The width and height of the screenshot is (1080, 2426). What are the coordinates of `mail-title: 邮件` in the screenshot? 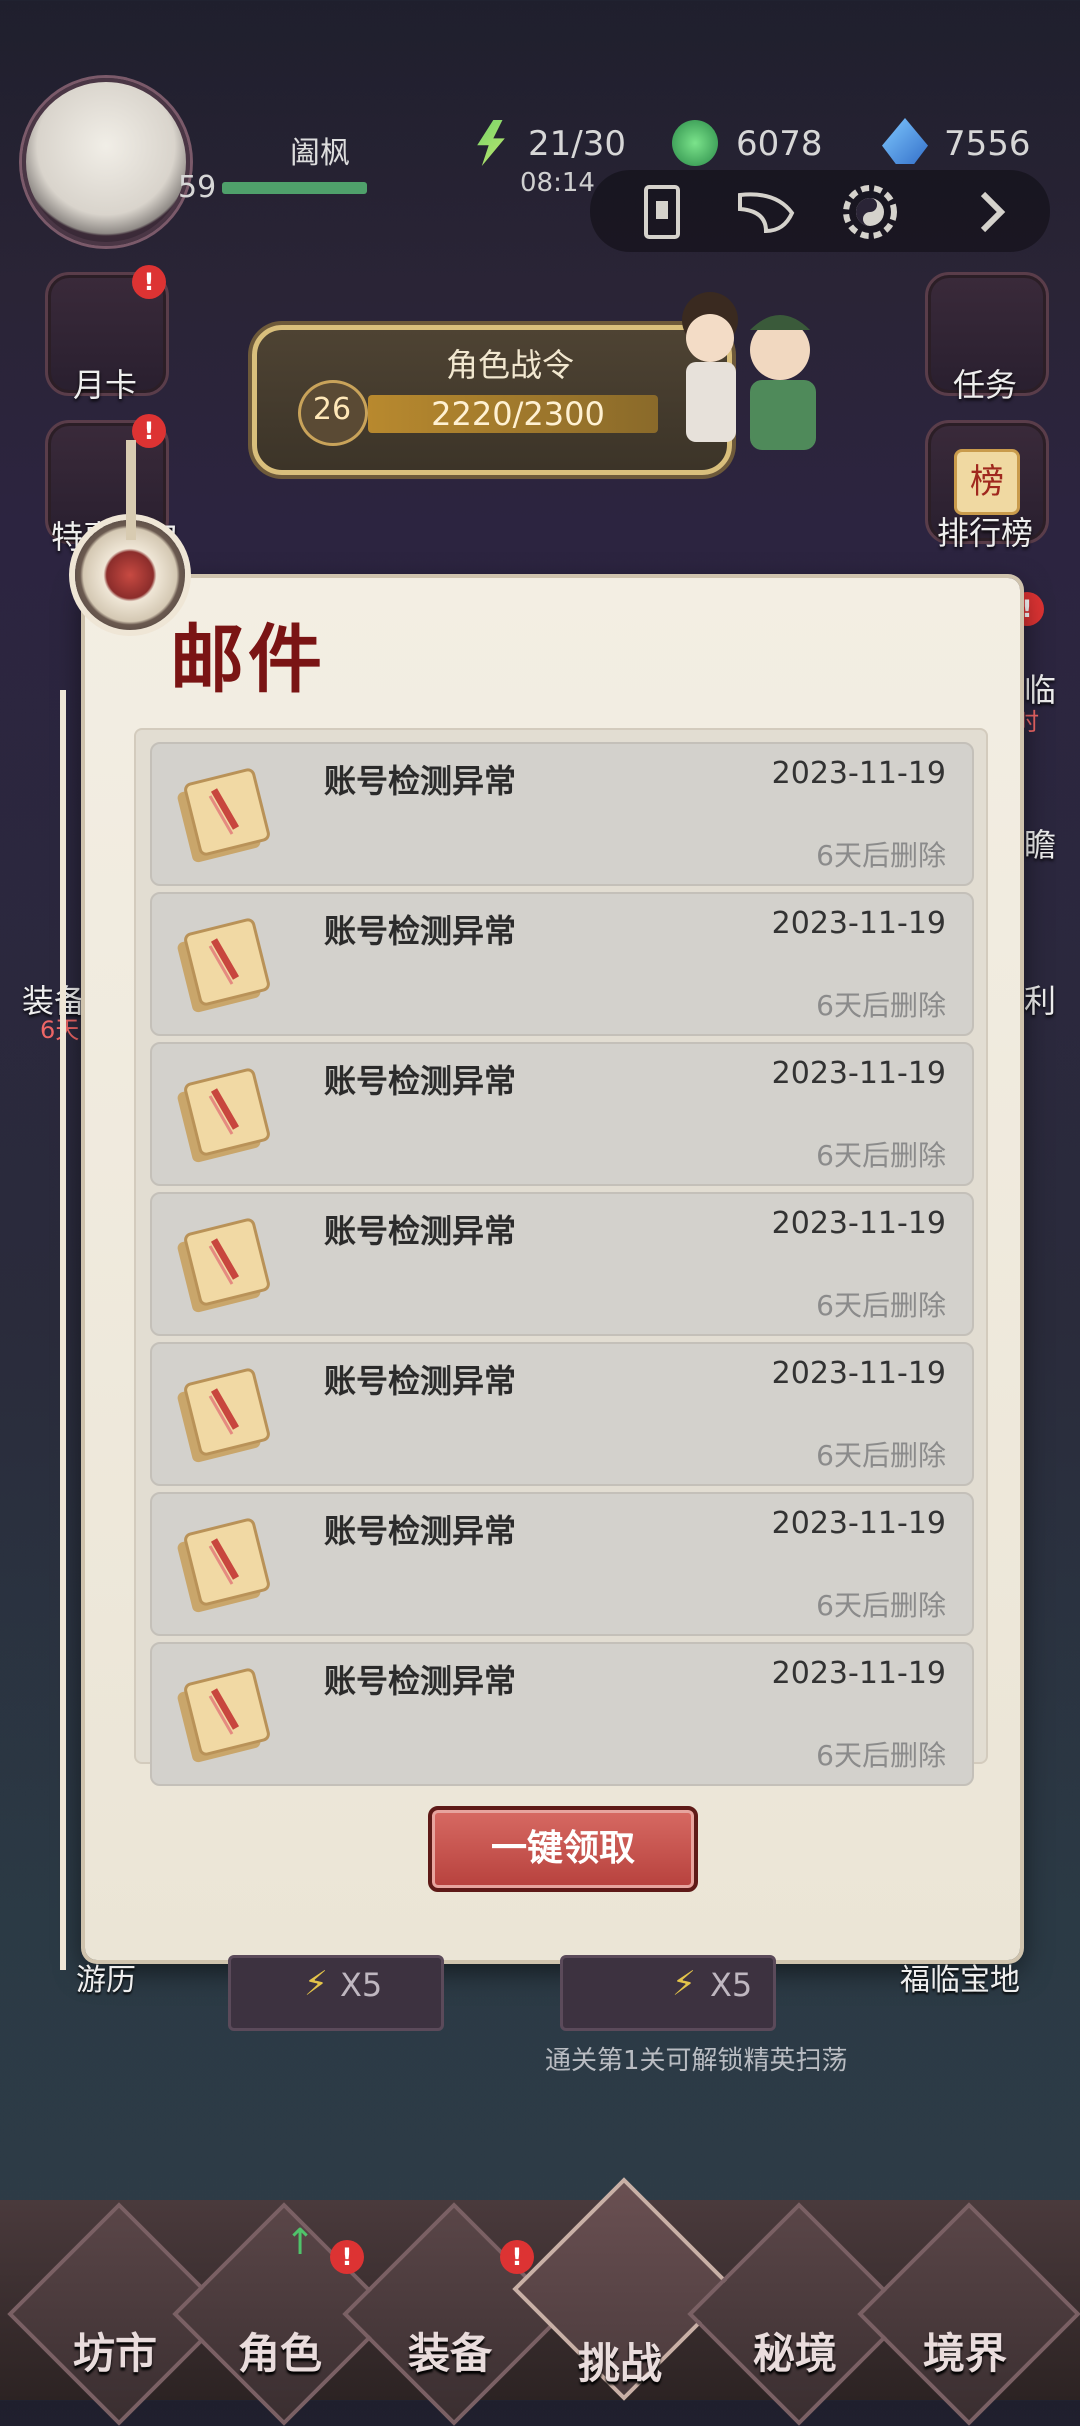 It's located at (248, 660).